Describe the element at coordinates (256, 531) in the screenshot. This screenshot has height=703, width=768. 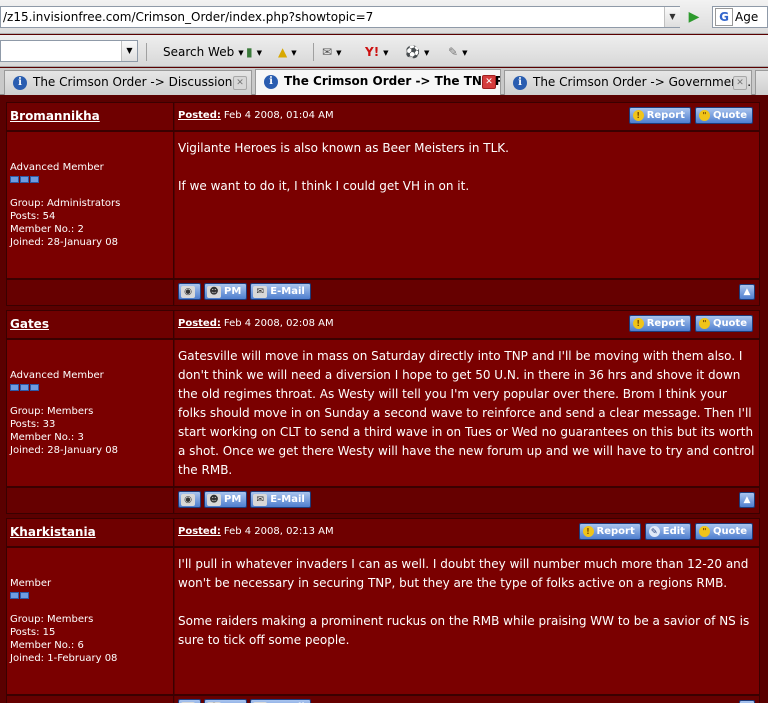
I see `post-date: Posted: Feb 4 2008, 02:13 AM` at that location.